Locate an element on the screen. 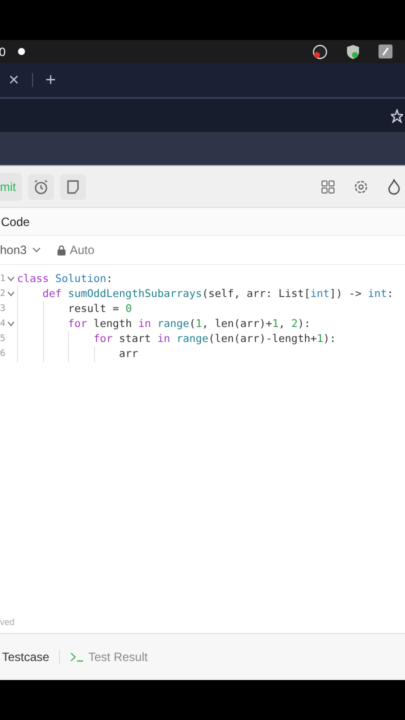  panel-title: Code is located at coordinates (15, 221).